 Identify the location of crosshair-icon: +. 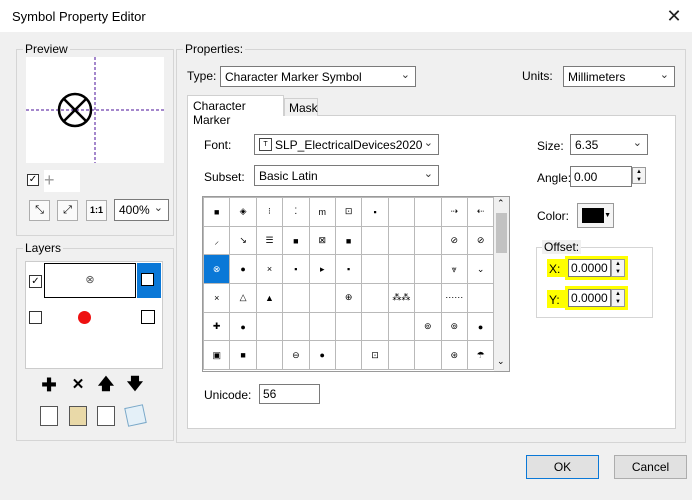
(62, 181).